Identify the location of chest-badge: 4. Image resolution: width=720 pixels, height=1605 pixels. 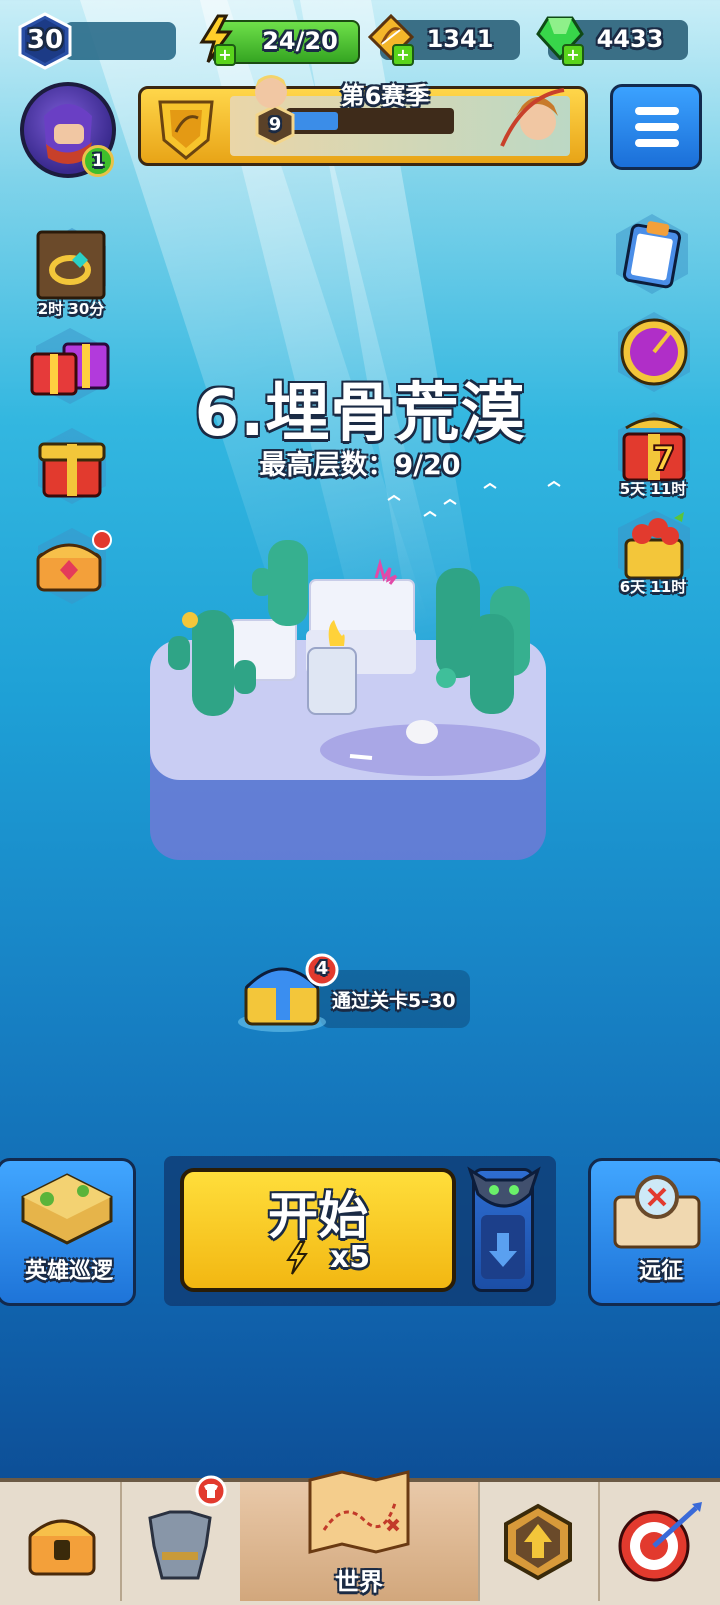
(322, 970).